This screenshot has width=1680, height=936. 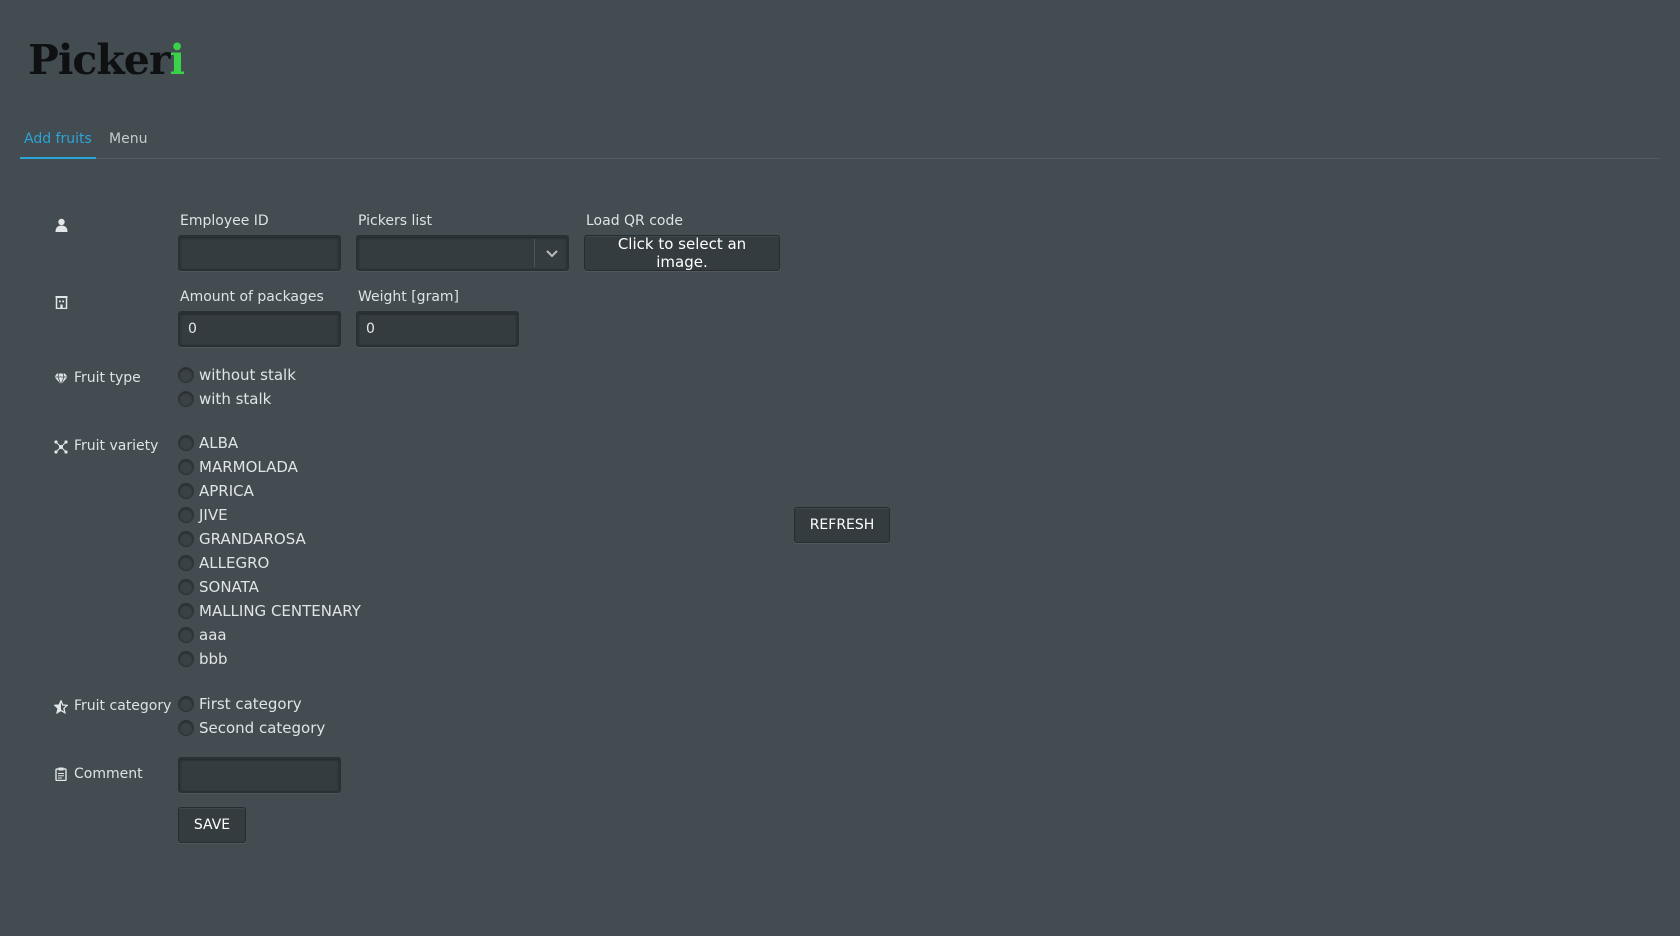 I want to click on save-button: SAVE, so click(x=212, y=825).